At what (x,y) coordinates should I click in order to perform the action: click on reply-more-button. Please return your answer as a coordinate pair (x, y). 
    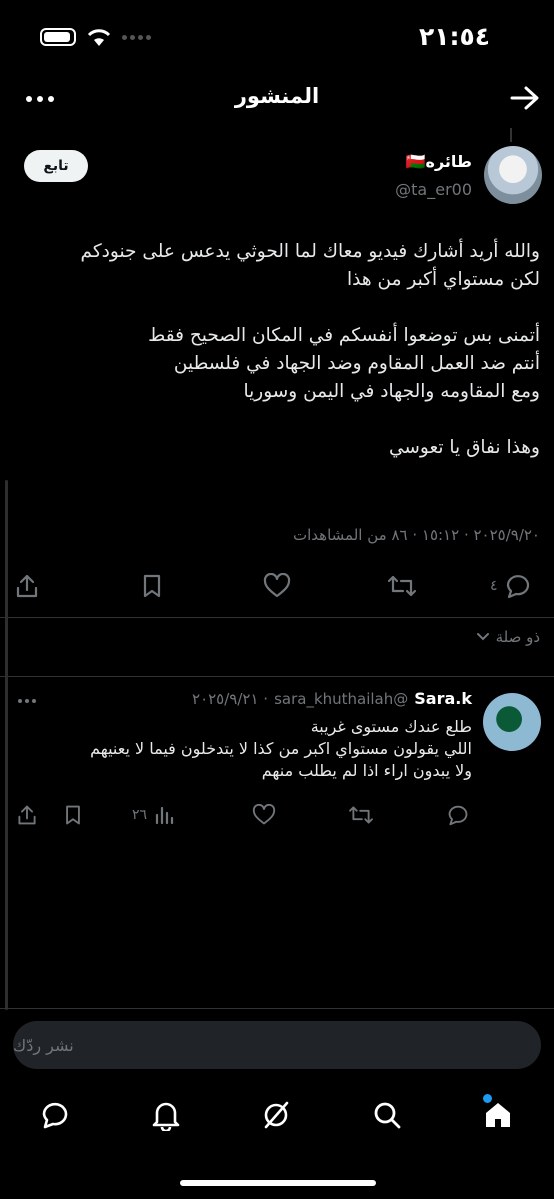
    Looking at the image, I should click on (28, 703).